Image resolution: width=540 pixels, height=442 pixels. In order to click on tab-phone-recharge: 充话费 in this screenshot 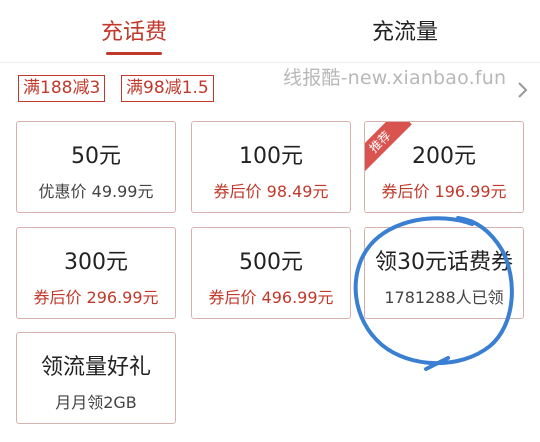, I will do `click(134, 30)`.